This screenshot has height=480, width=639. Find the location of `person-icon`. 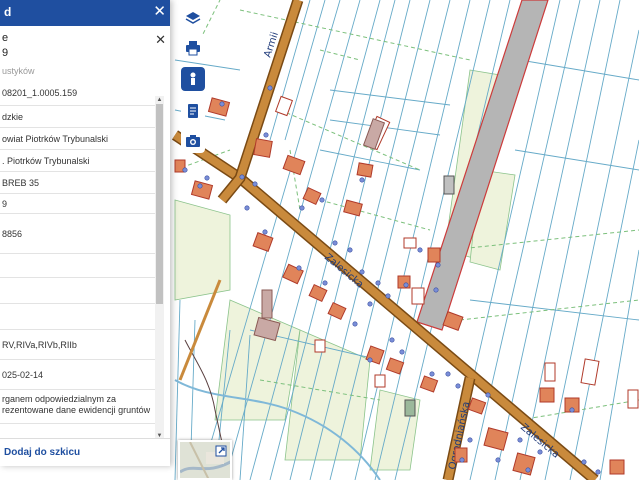

person-icon is located at coordinates (193, 78).